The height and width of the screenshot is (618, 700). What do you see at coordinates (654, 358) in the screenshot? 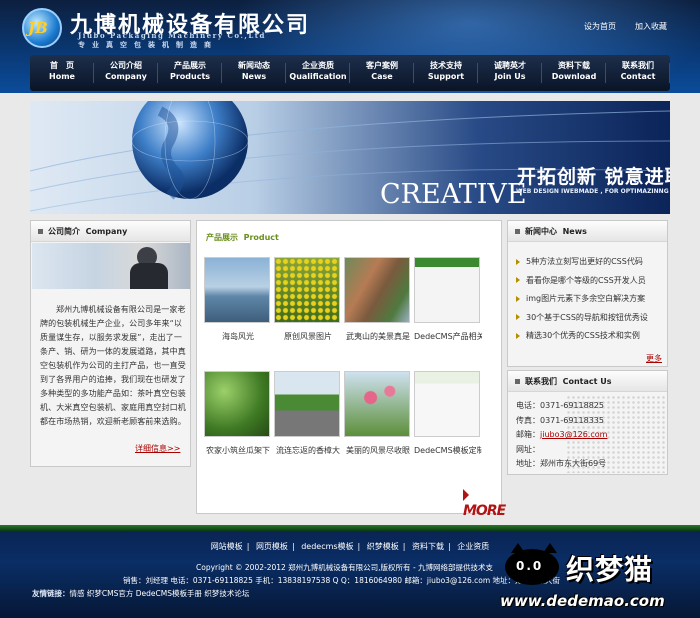
I see `news-more-link: 更多` at bounding box center [654, 358].